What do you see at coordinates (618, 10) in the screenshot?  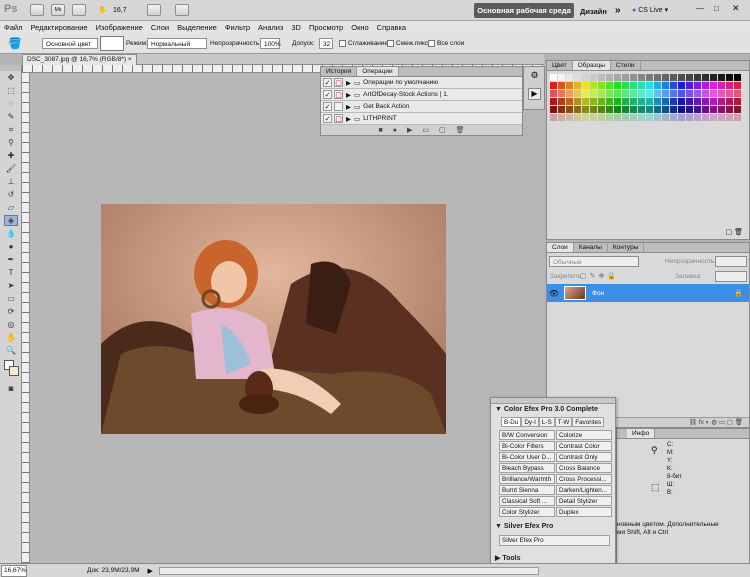 I see `more-workspaces: »` at bounding box center [618, 10].